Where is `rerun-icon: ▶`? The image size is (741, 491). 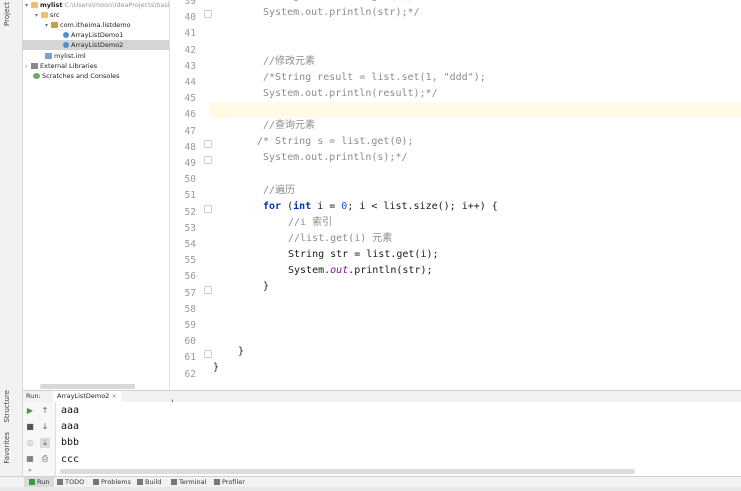
rerun-icon: ▶ is located at coordinates (30, 411).